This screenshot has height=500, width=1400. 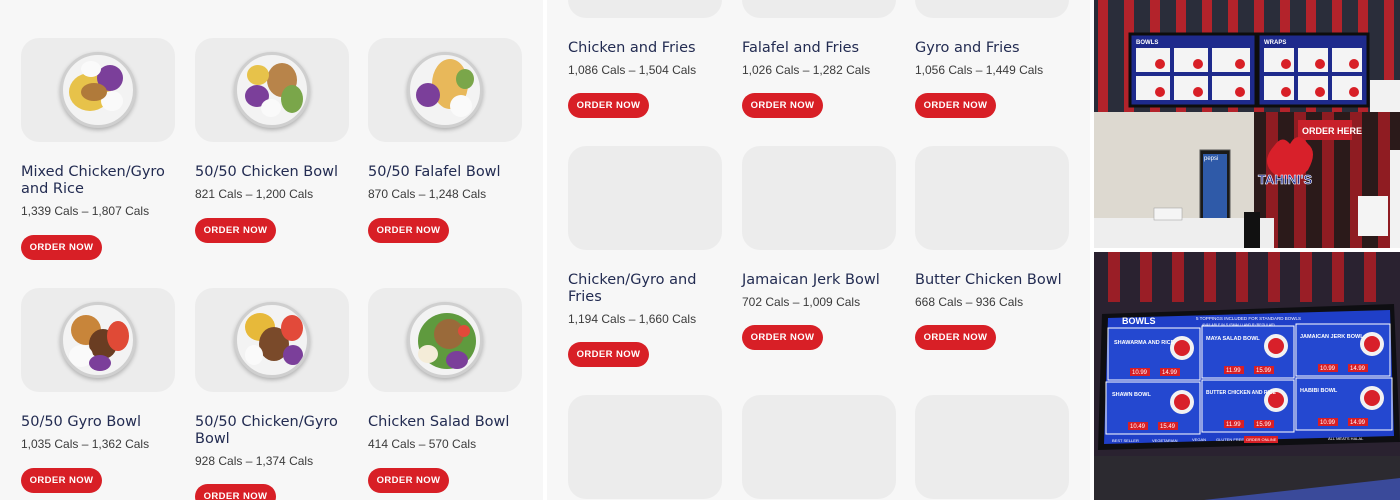 I want to click on storefront-illustration: BOWLS WRAPS ORDER HERE TAHINI'S pepsi, so click(x=1247, y=124).